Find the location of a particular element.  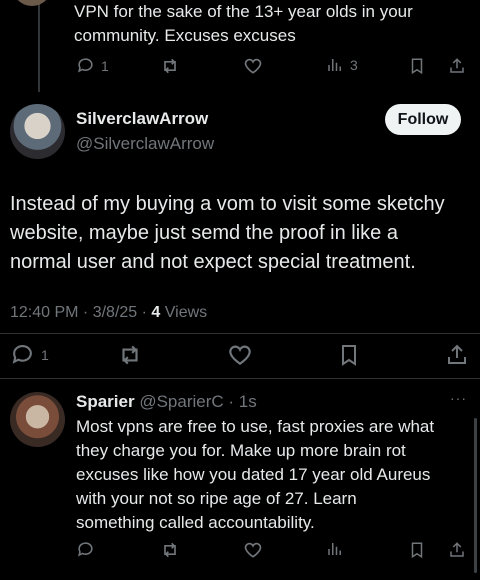

post-meta: 12:40 PM · 3/8/25 · 4 Views is located at coordinates (108, 313).